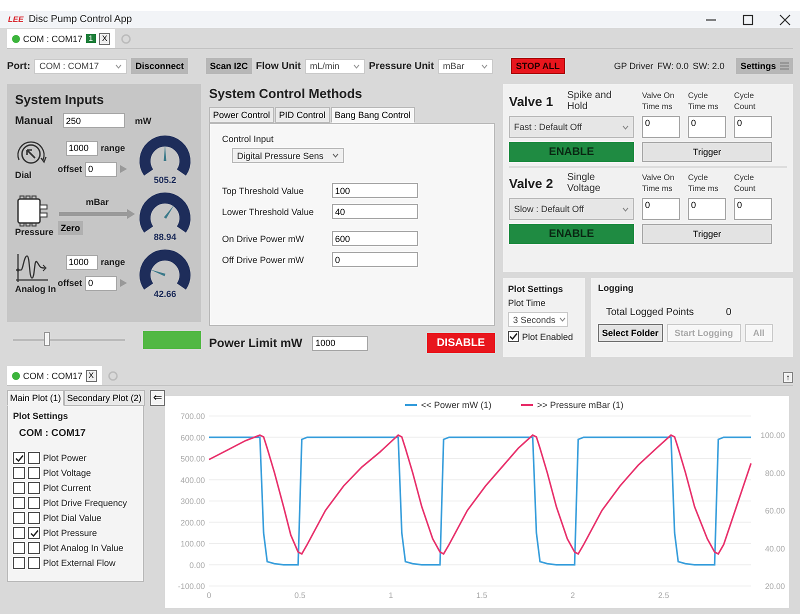 The height and width of the screenshot is (614, 800). I want to click on axis-tick-label: -100.00, so click(192, 586).